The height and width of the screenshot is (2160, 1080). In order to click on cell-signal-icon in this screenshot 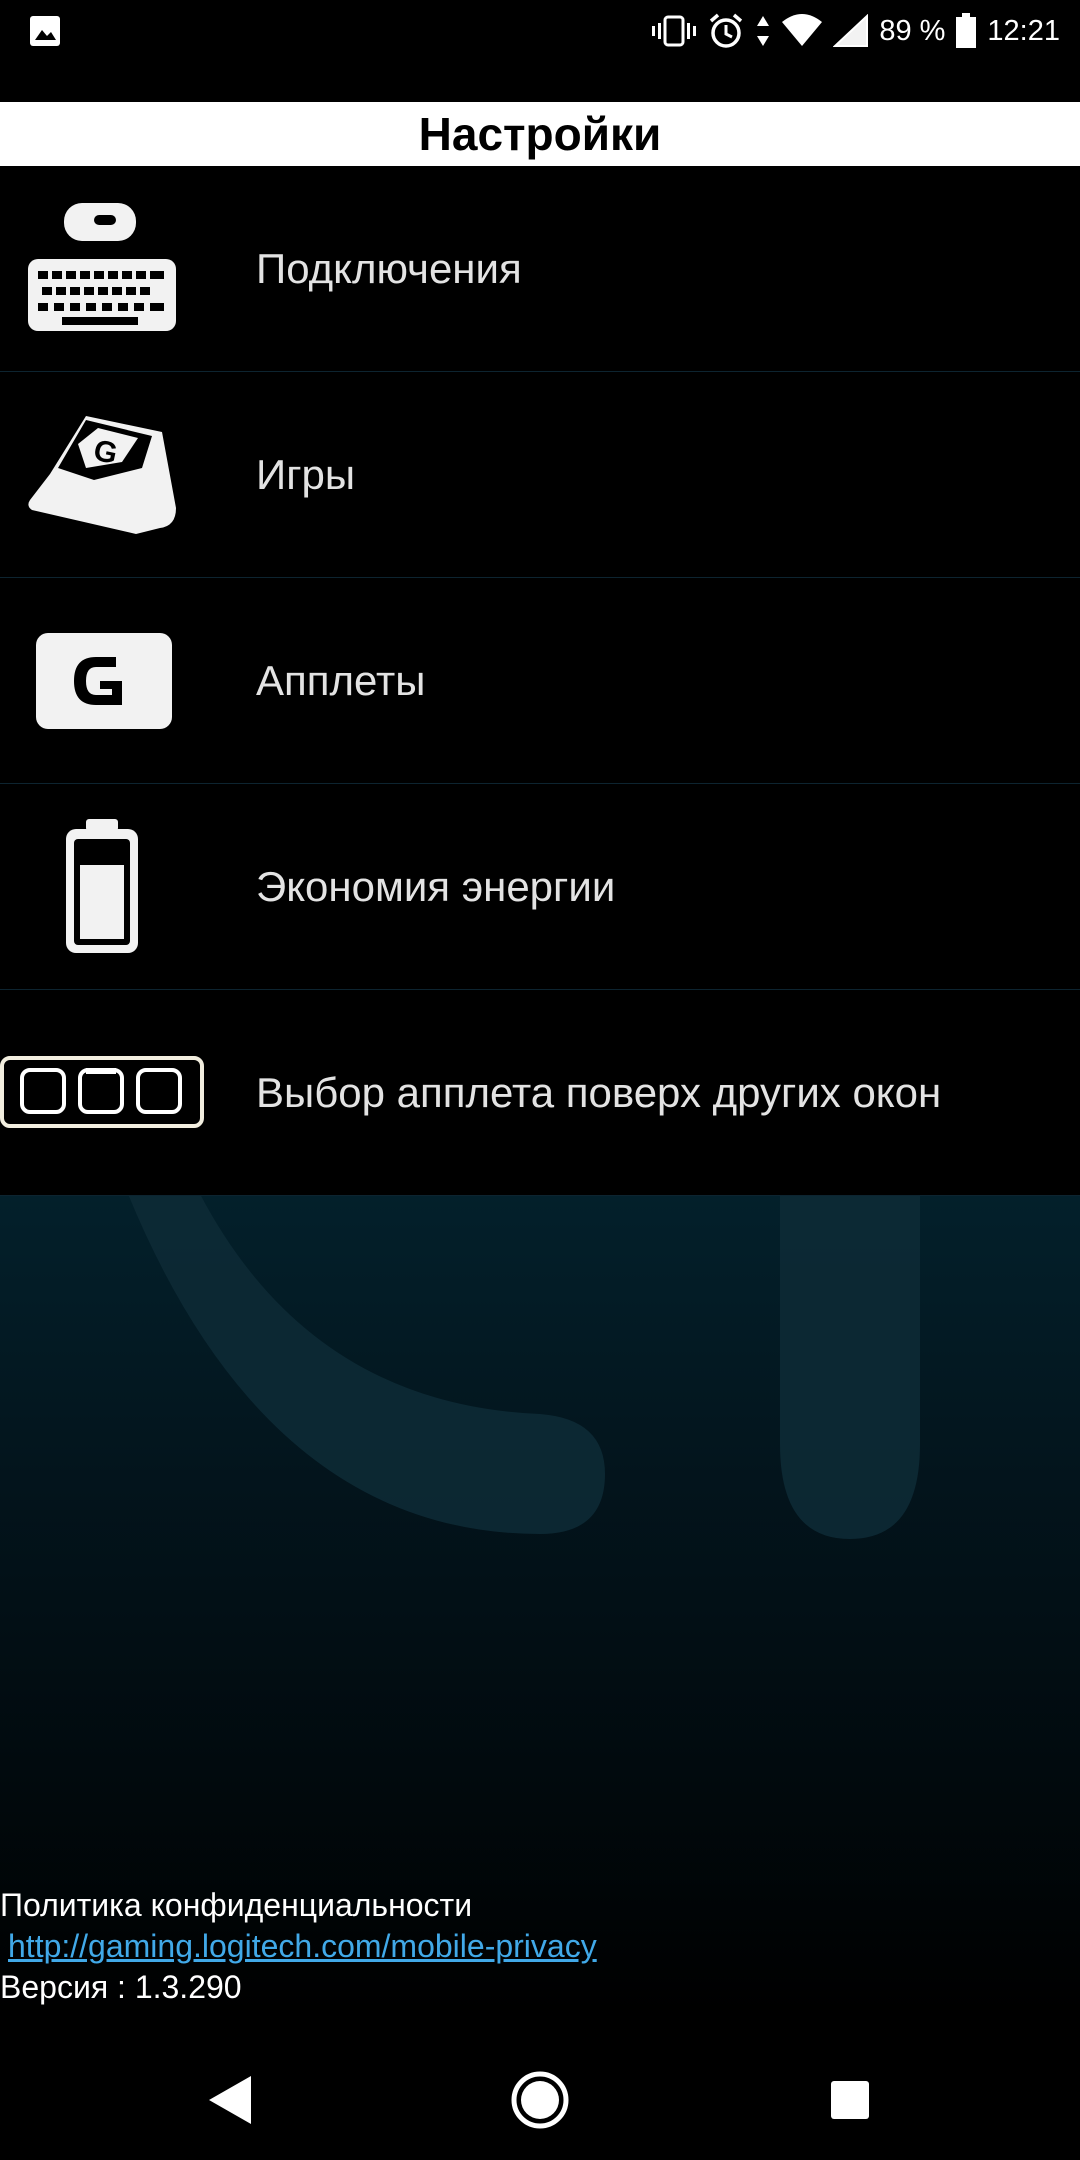, I will do `click(851, 30)`.